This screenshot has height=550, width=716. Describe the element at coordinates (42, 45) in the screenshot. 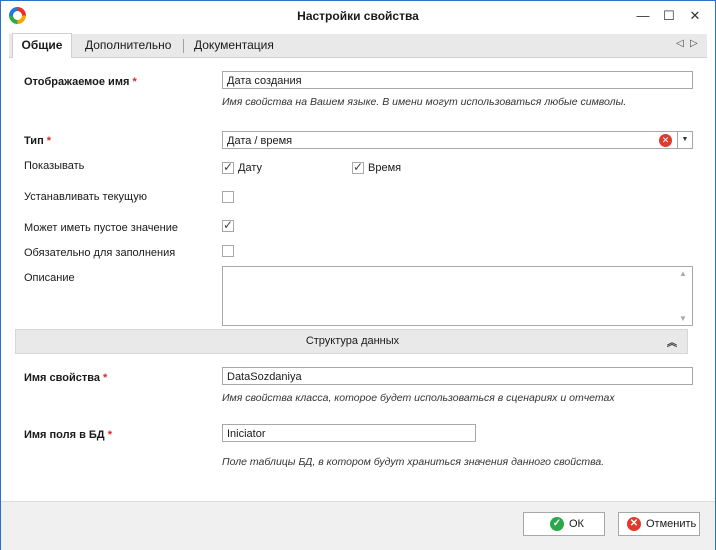

I see `tab-general: Общие` at that location.